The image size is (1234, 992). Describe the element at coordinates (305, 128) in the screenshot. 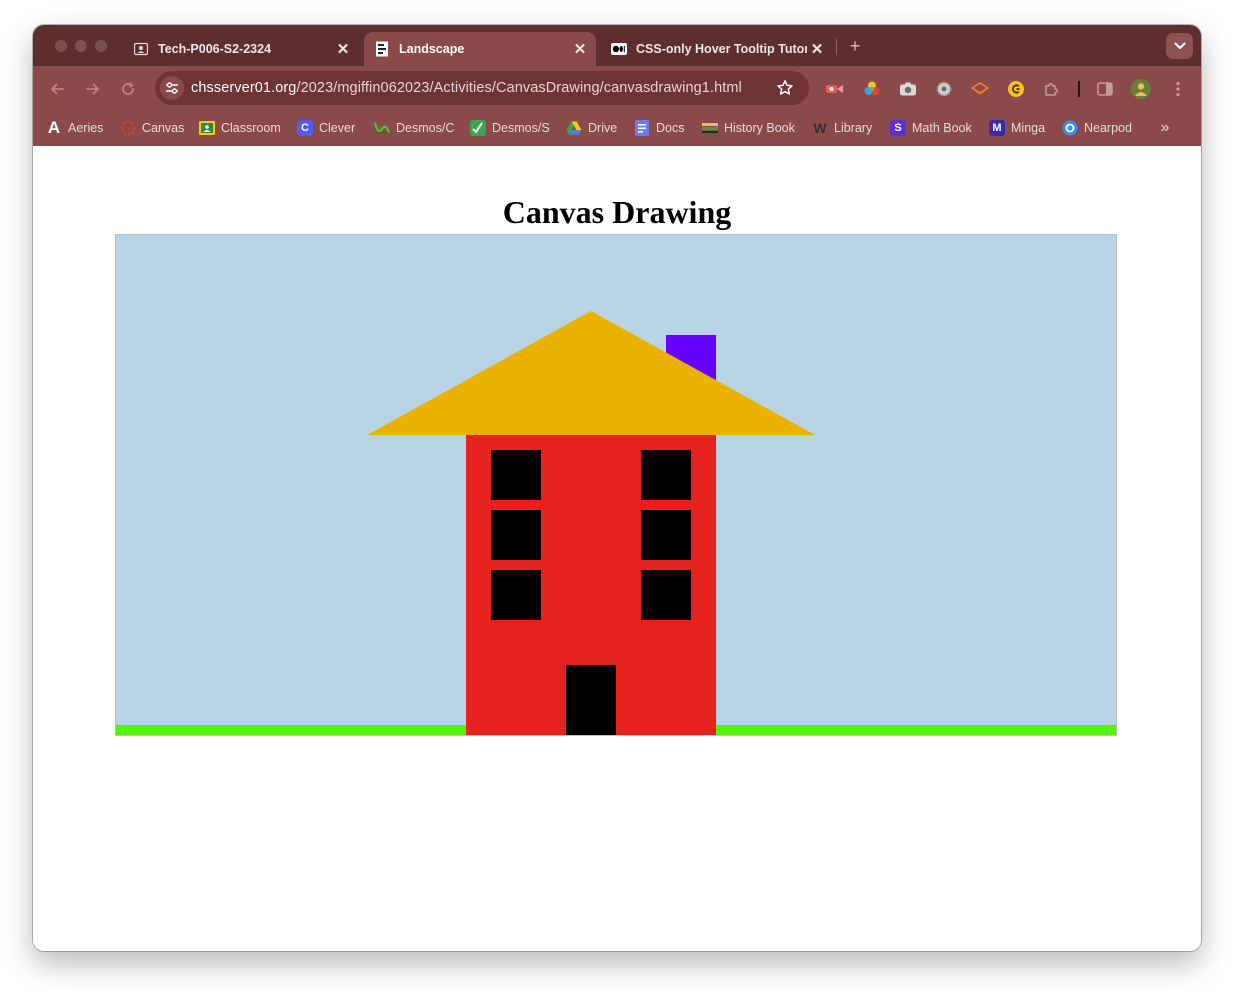

I see `clever-icon: C` at that location.